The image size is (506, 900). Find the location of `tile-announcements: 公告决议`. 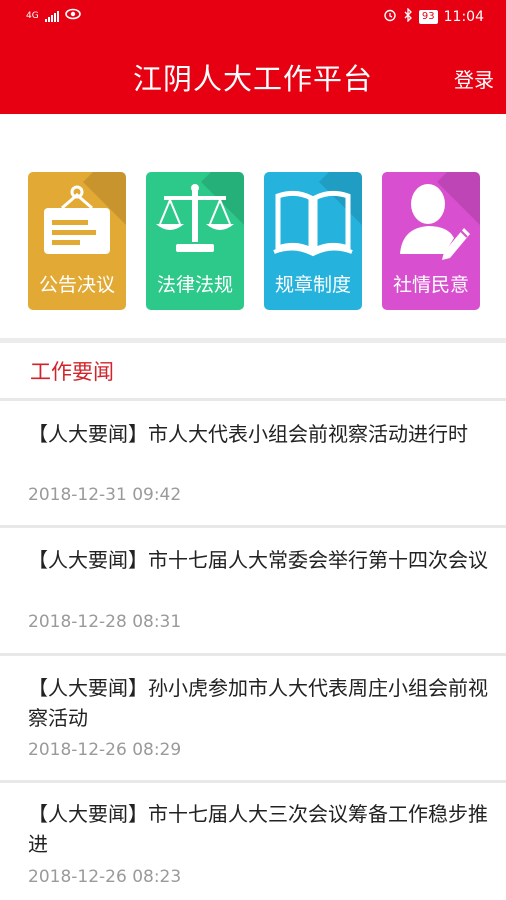

tile-announcements: 公告决议 is located at coordinates (77, 241).